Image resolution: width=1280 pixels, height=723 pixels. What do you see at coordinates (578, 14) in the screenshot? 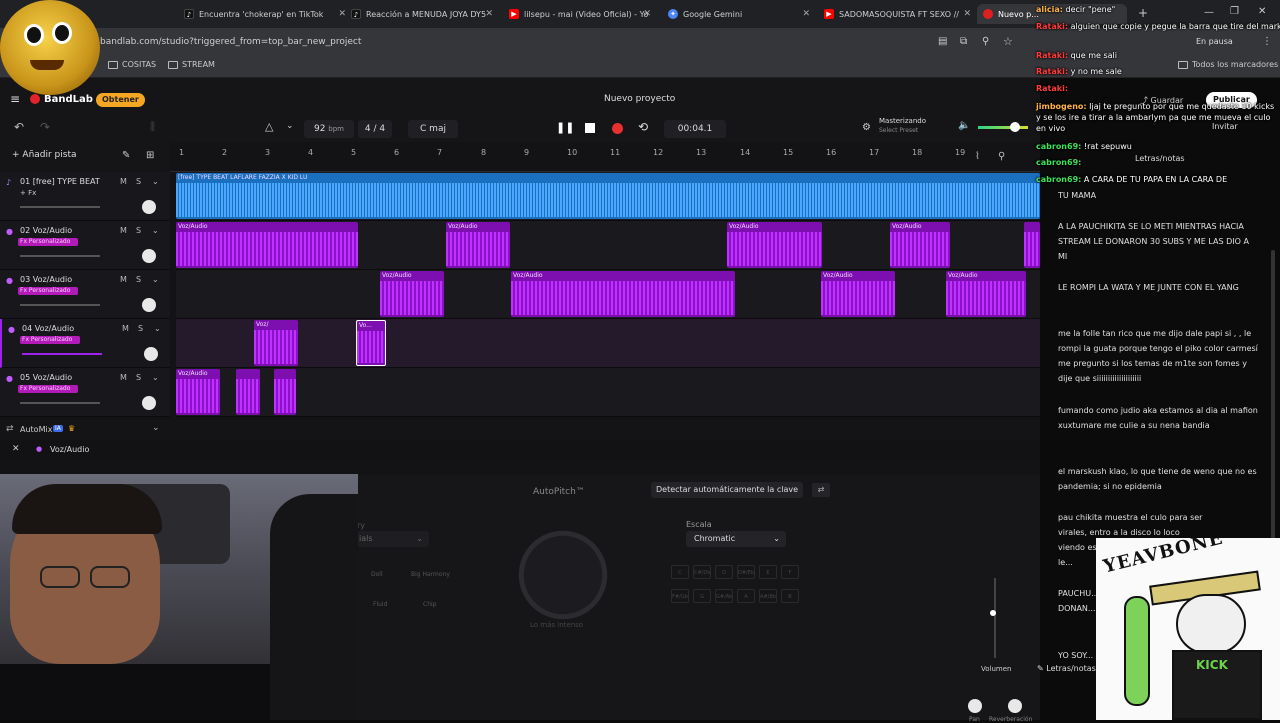
I see `browser-tab: ▶ lilsepu - mai (Video Oficial) - Yo ✕` at bounding box center [578, 14].